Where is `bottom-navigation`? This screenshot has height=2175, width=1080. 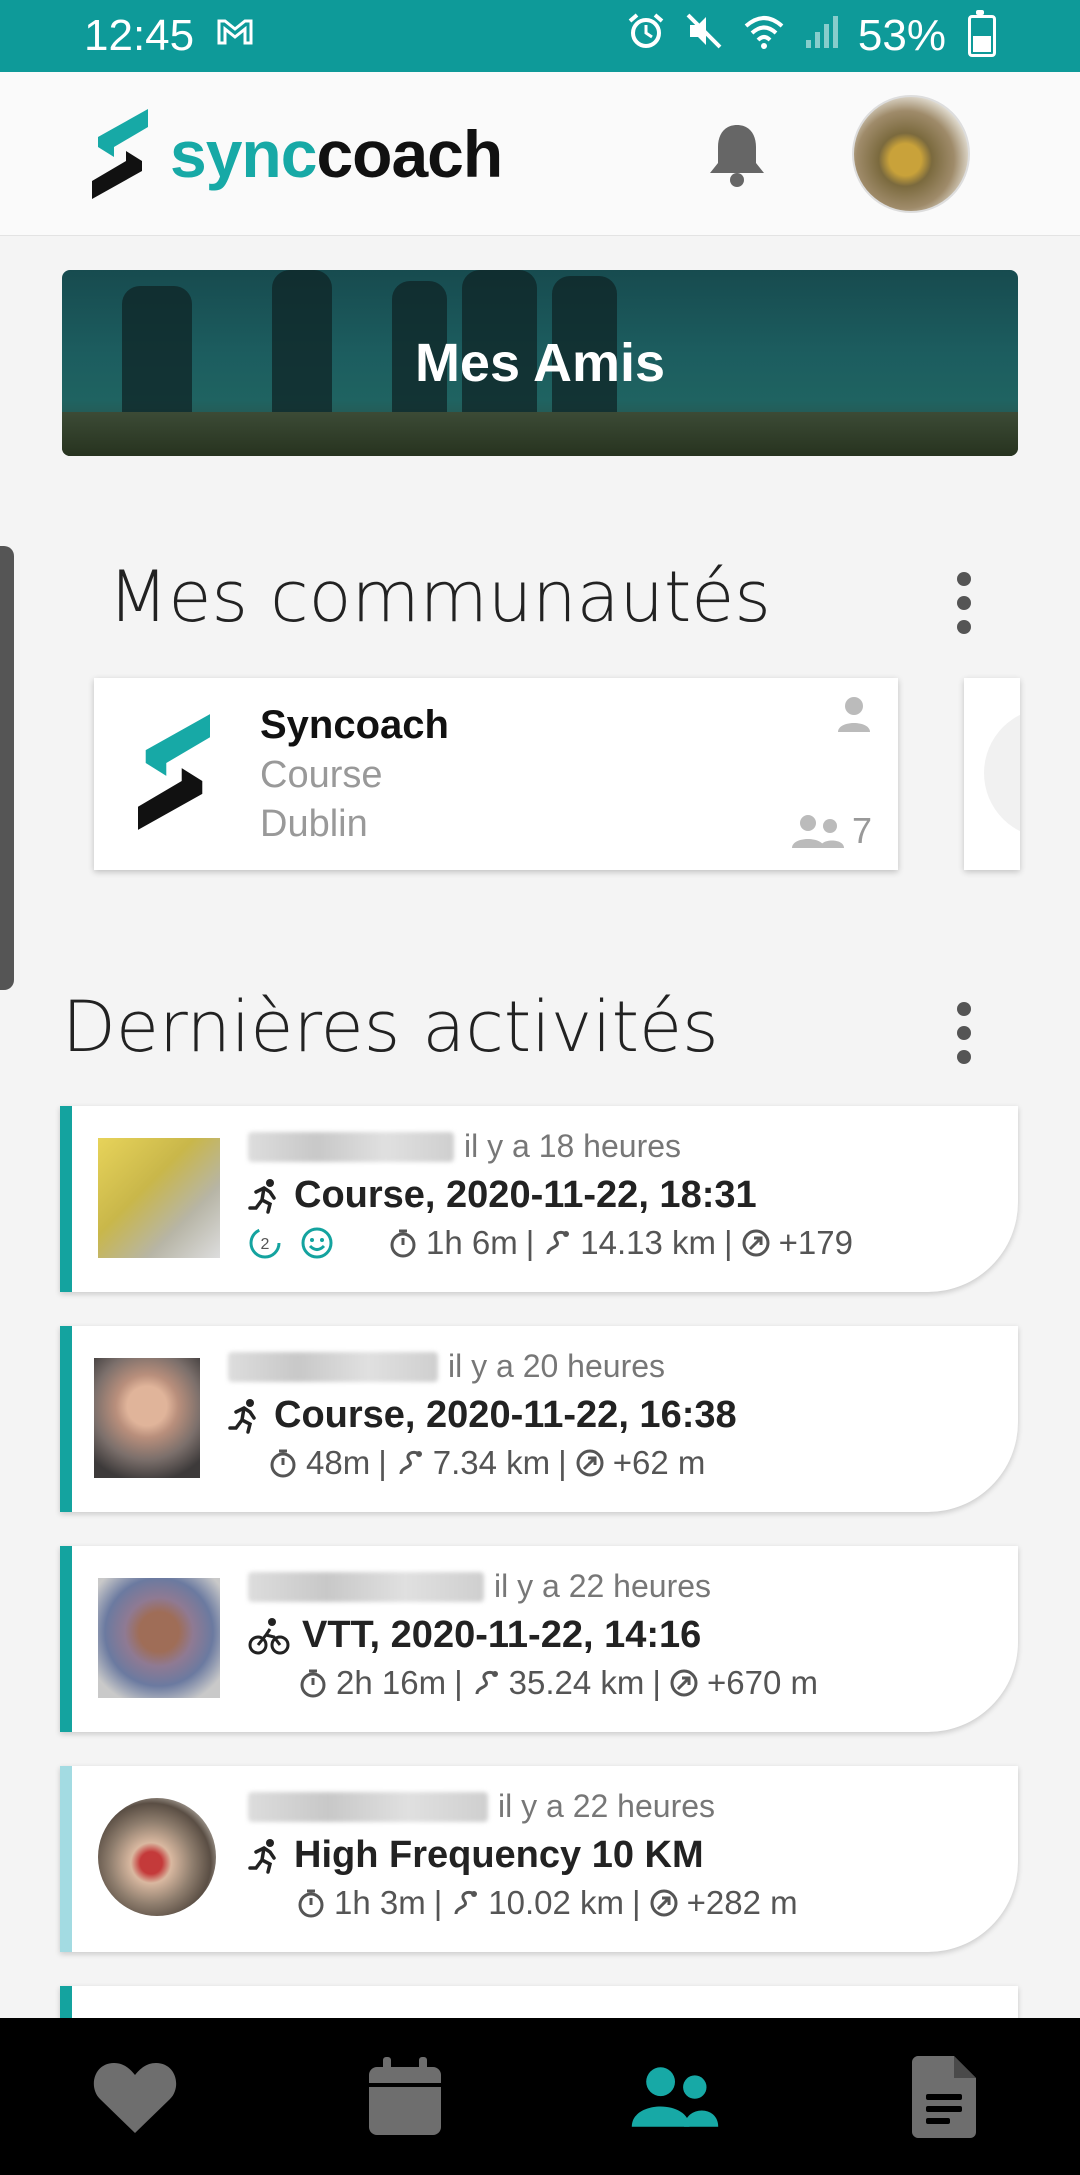
bottom-navigation is located at coordinates (540, 2096).